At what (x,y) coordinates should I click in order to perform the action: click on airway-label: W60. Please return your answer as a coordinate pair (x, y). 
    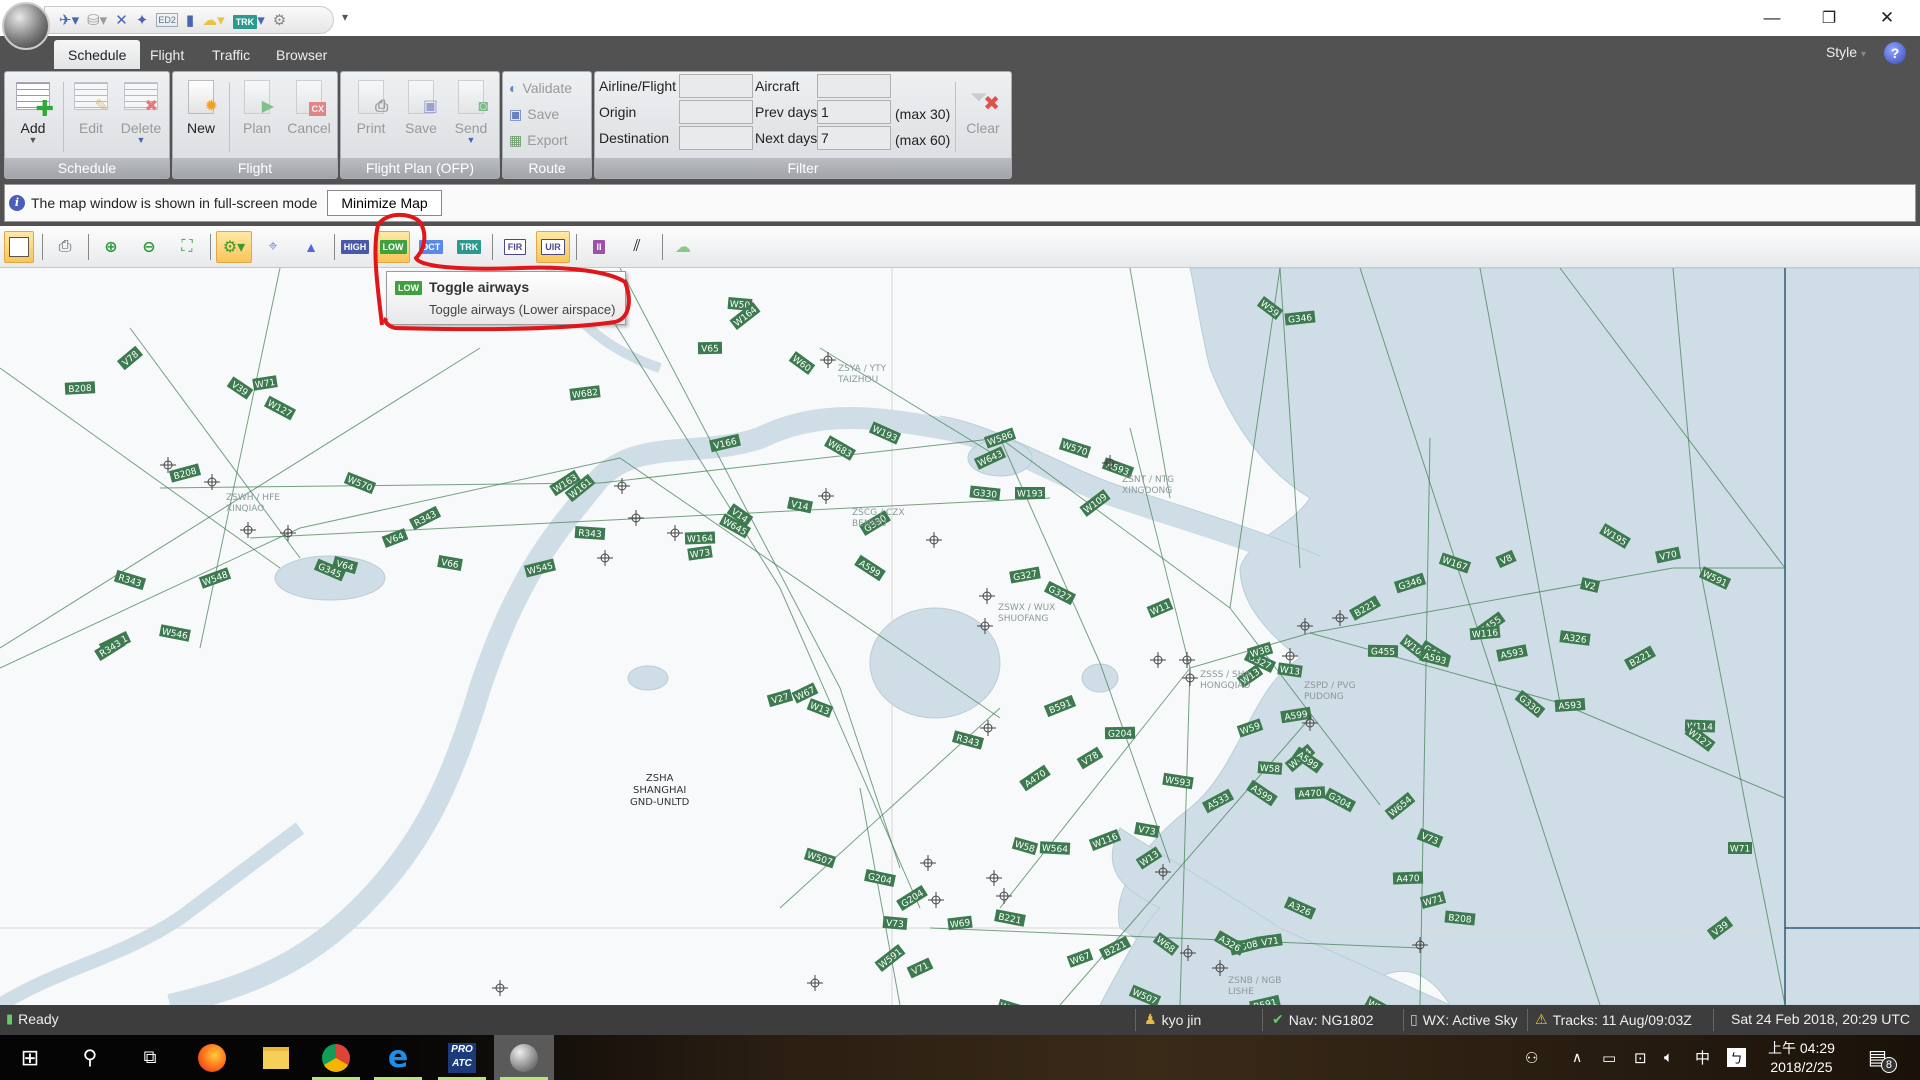
    Looking at the image, I should click on (802, 363).